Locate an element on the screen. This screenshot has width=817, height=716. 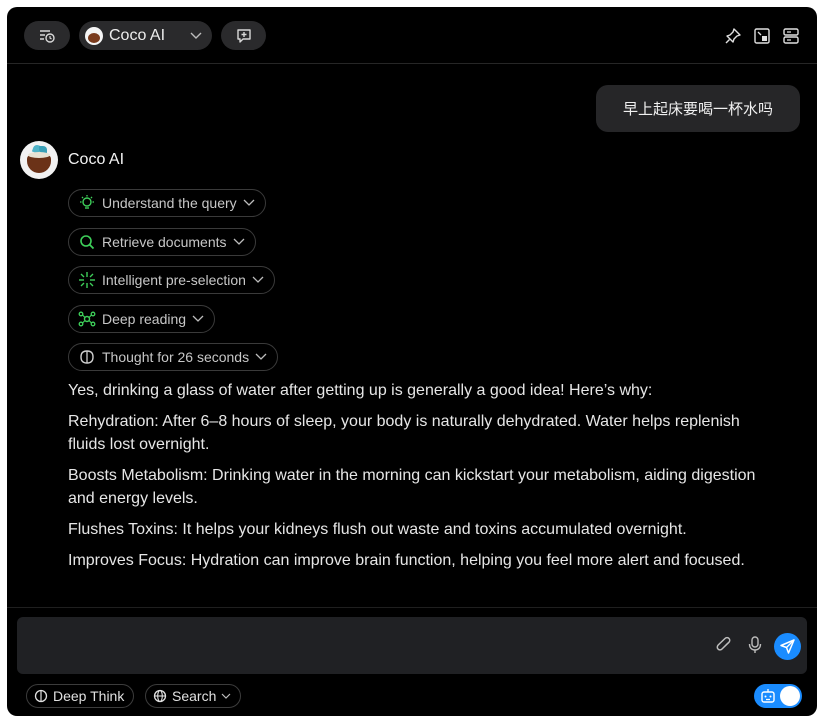
robot-icon is located at coordinates (768, 696).